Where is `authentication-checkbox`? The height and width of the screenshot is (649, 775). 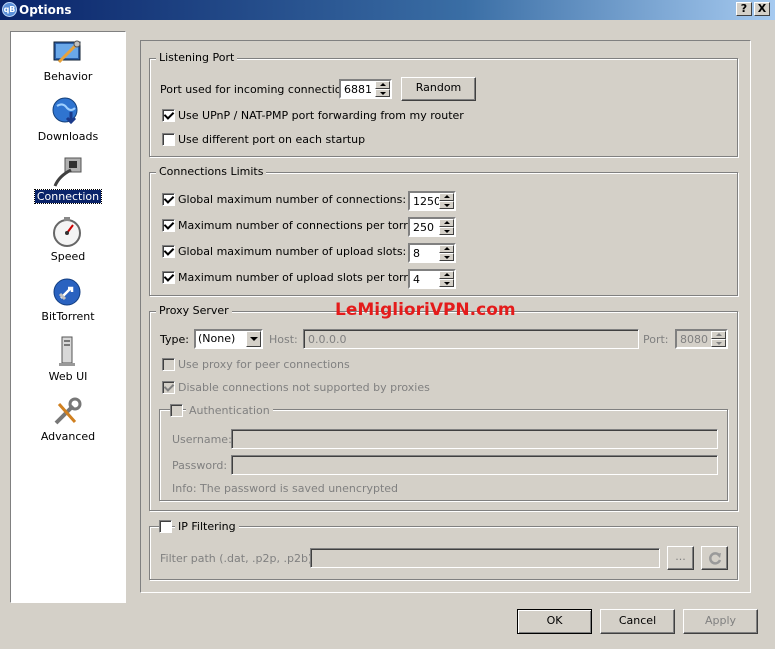 authentication-checkbox is located at coordinates (176, 410).